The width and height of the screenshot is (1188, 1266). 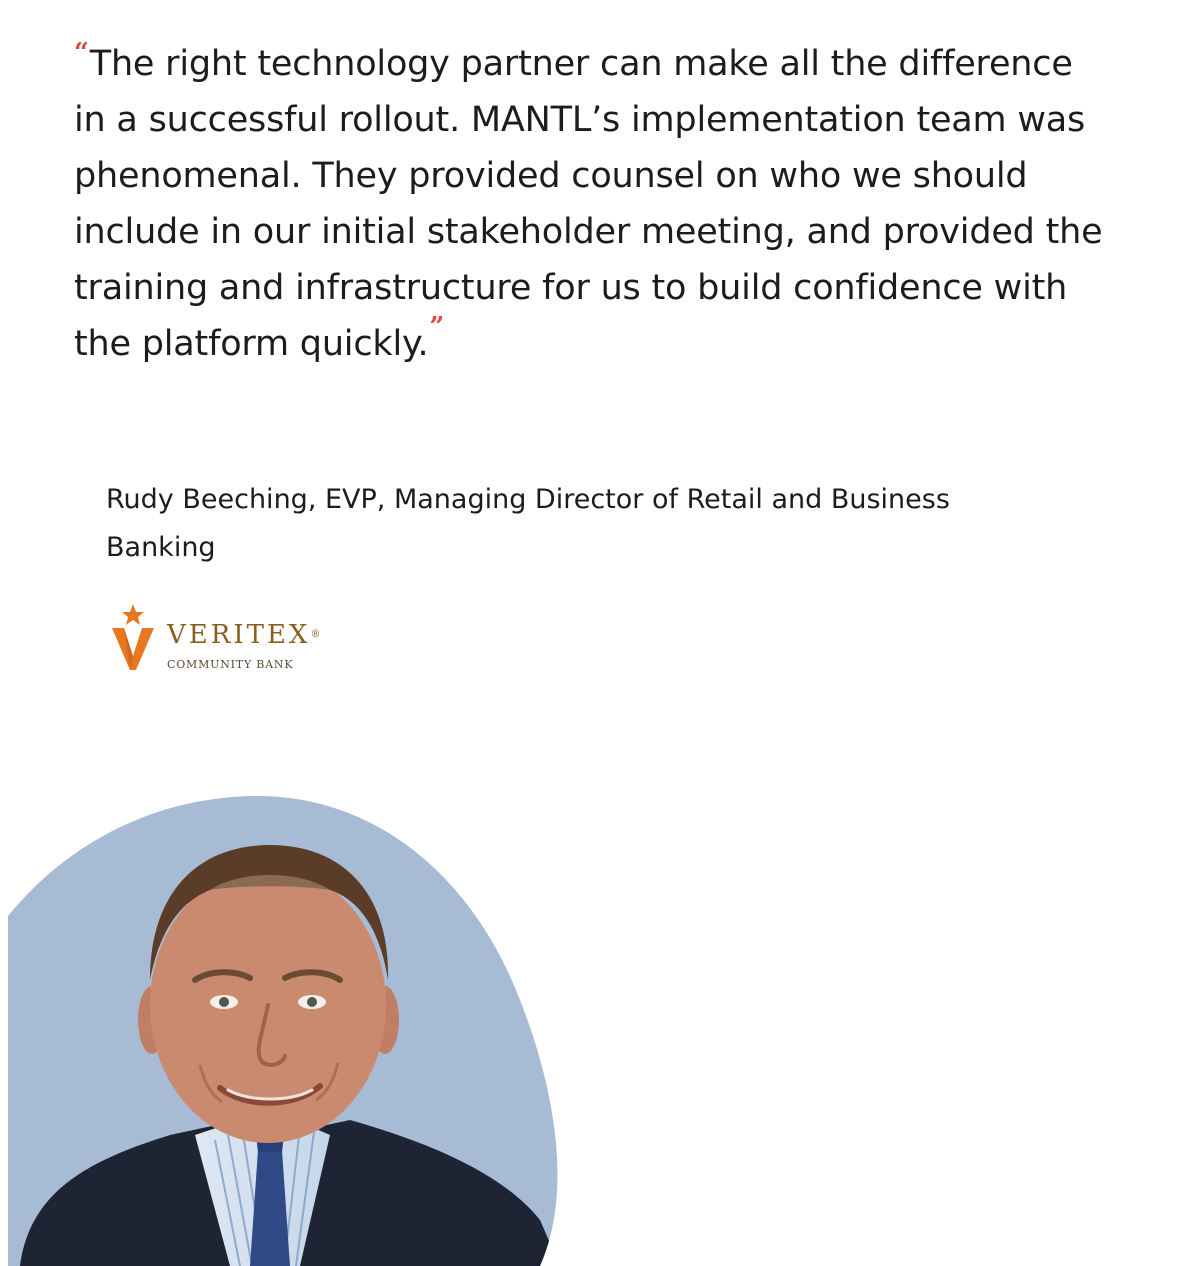 What do you see at coordinates (81, 53) in the screenshot?
I see `open-quote-icon: “` at bounding box center [81, 53].